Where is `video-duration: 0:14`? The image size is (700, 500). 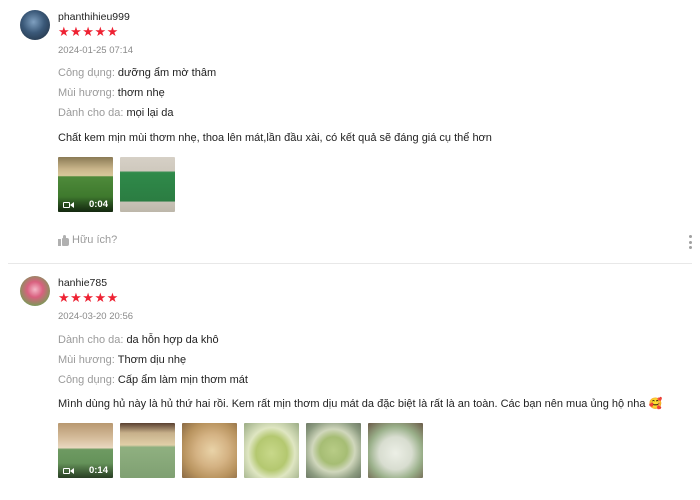
video-duration: 0:14 is located at coordinates (98, 470).